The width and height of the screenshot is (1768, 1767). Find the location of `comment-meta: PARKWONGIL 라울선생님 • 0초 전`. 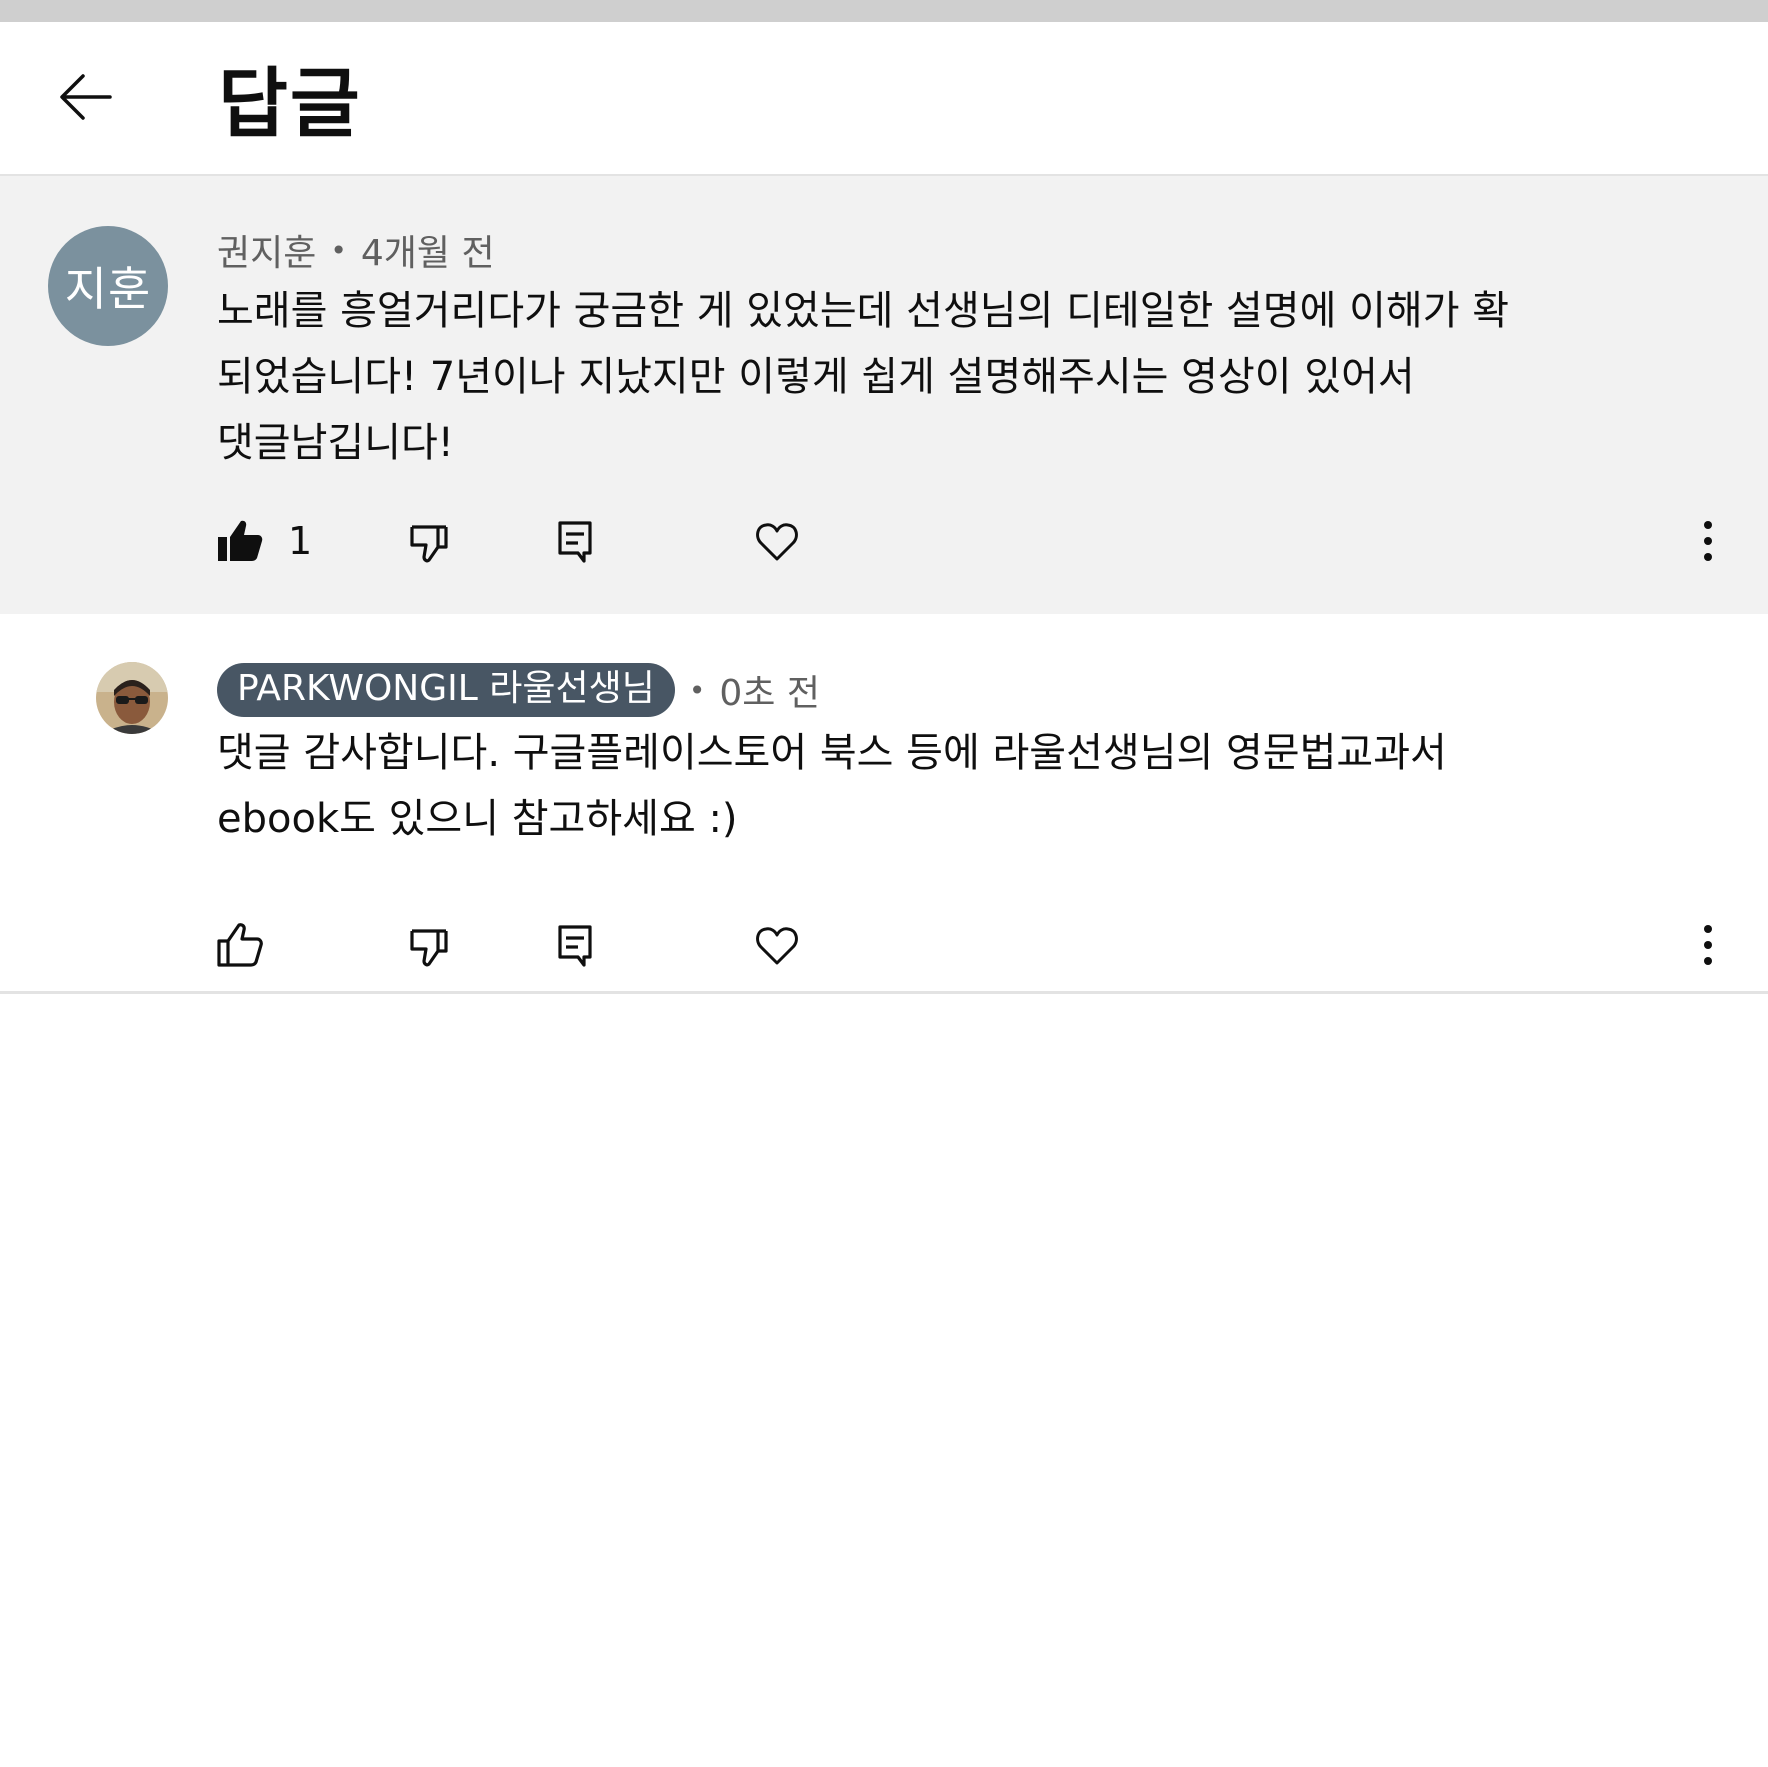

comment-meta: PARKWONGIL 라울선생님 • 0초 전 is located at coordinates (518, 690).